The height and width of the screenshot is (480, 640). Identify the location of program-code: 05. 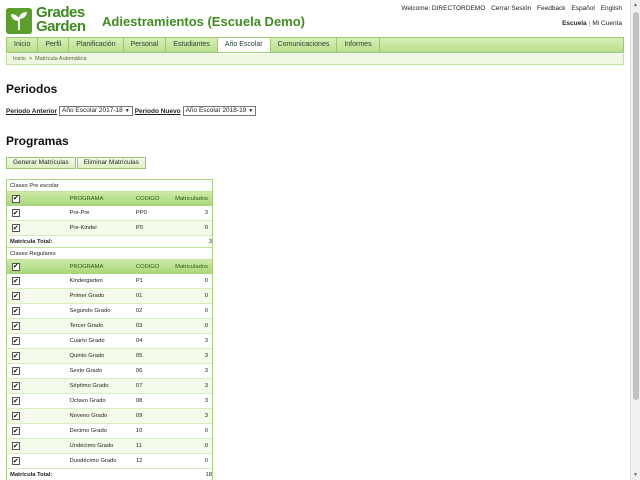
(139, 356).